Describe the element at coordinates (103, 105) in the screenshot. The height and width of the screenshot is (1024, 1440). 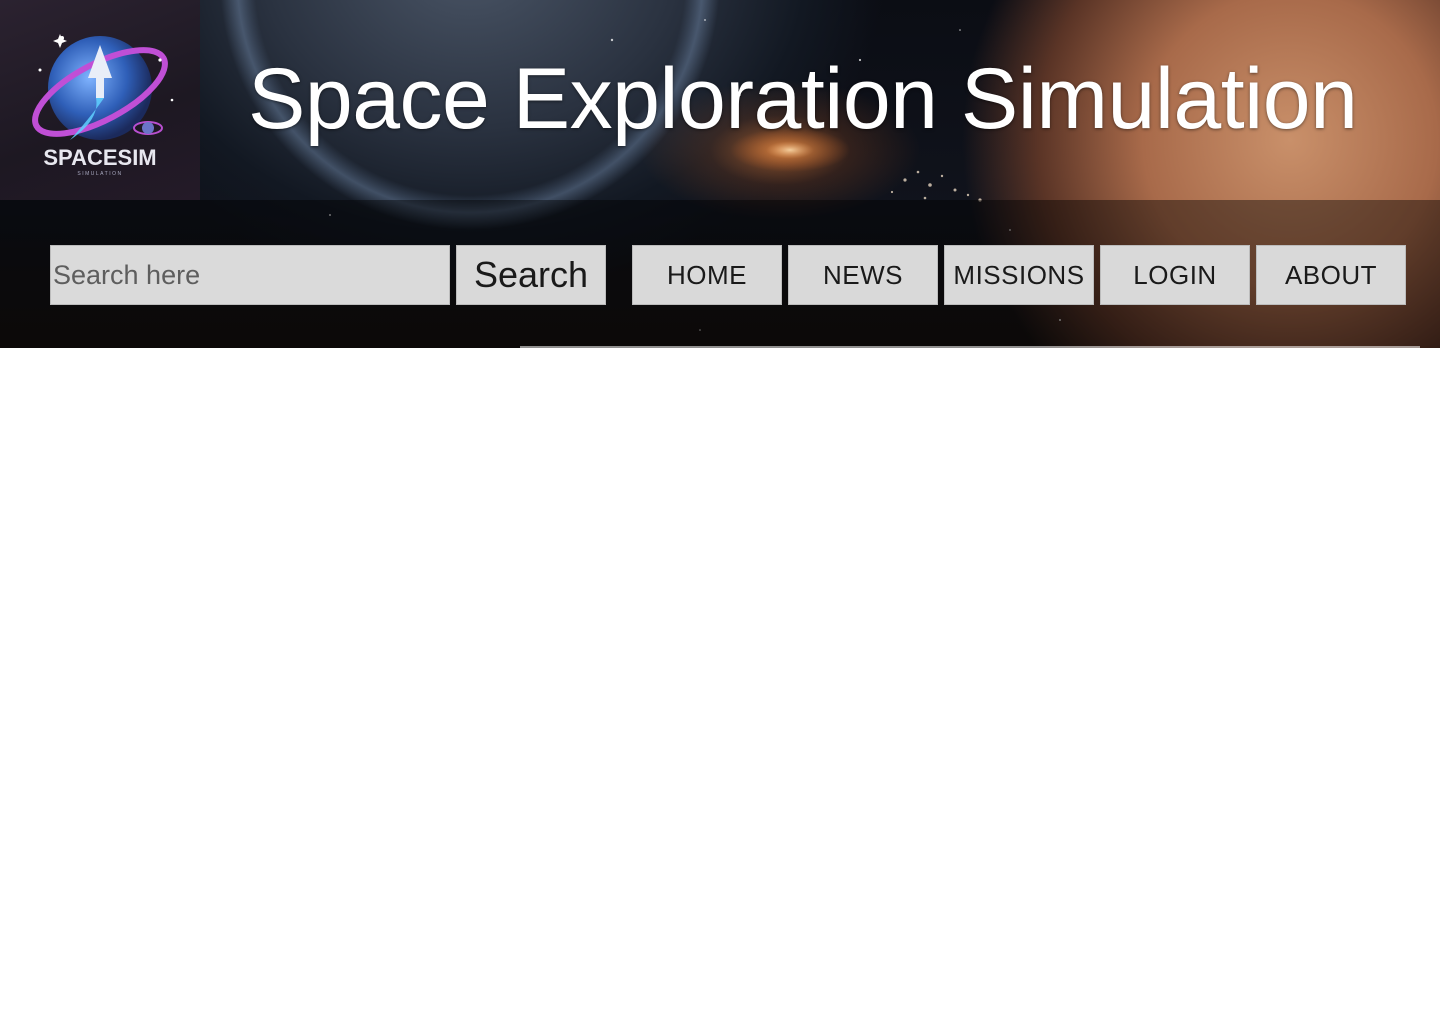
I see `rocket-planet-logo-icon: SPACESIM SIMULATION` at that location.